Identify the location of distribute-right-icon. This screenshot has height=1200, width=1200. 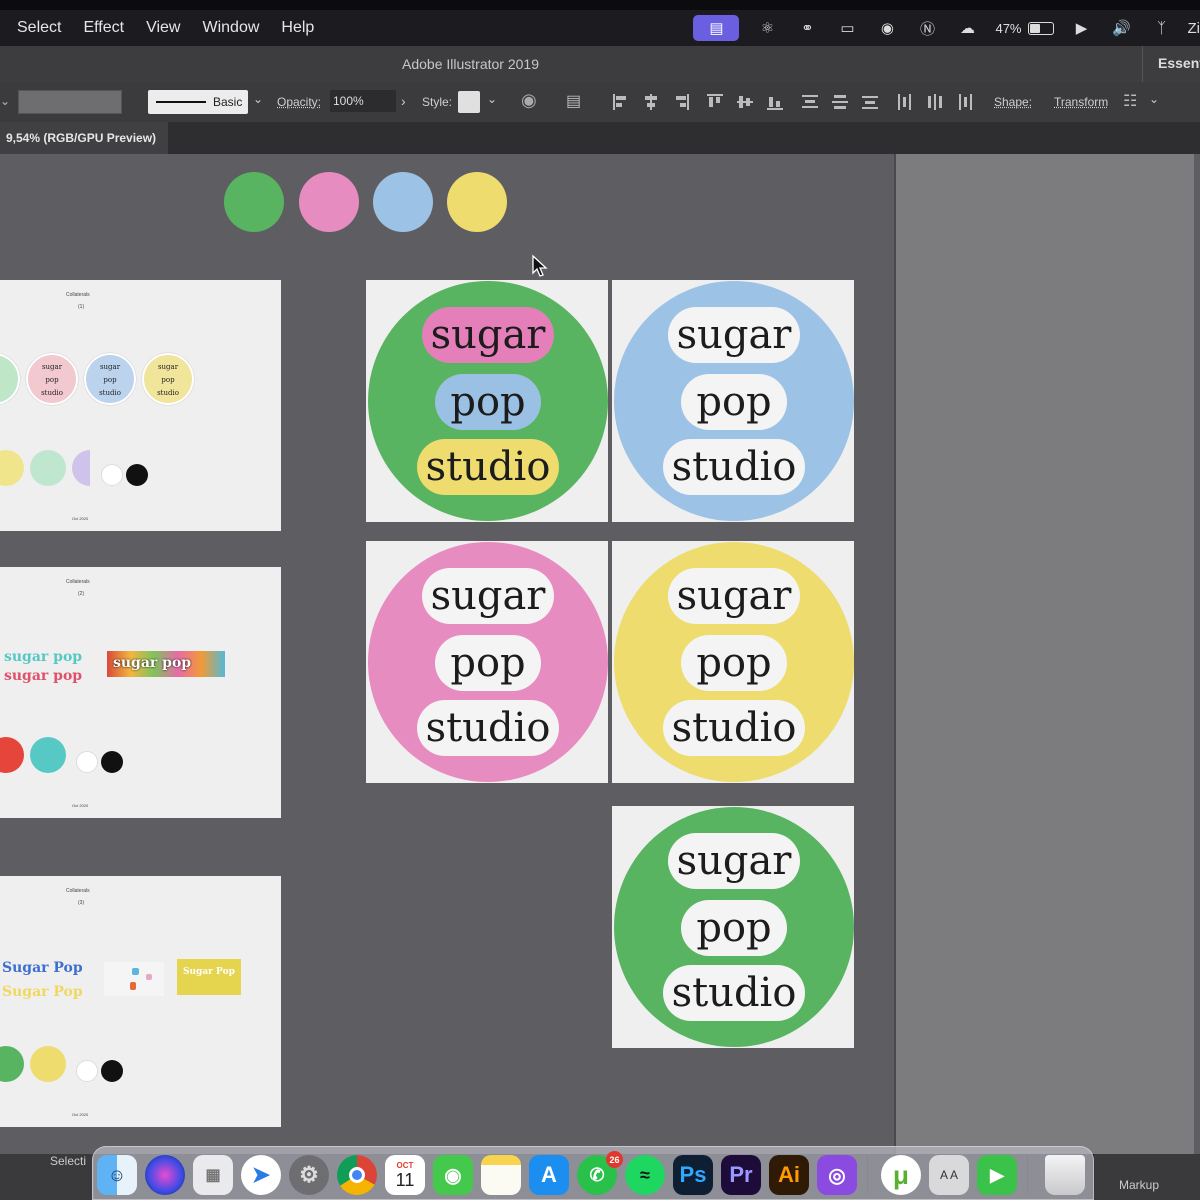
(965, 102).